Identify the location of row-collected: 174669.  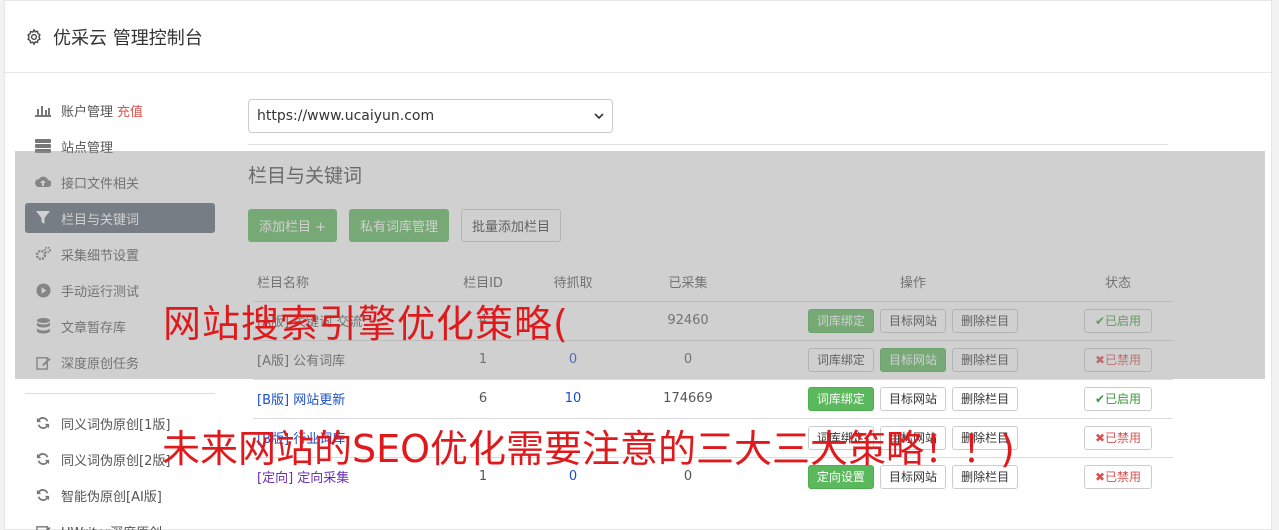
(688, 398).